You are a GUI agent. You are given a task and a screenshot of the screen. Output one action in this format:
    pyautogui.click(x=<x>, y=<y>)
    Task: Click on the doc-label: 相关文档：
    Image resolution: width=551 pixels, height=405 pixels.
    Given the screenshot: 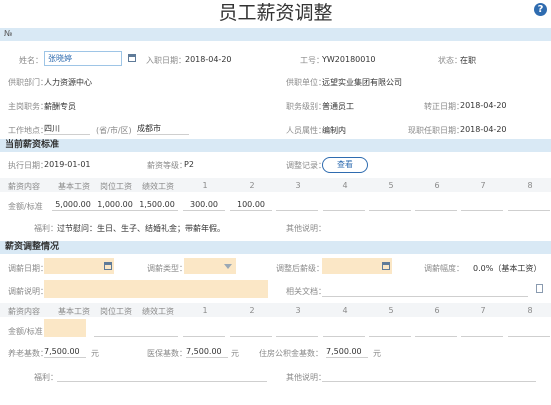 What is the action you would take?
    pyautogui.click(x=306, y=291)
    